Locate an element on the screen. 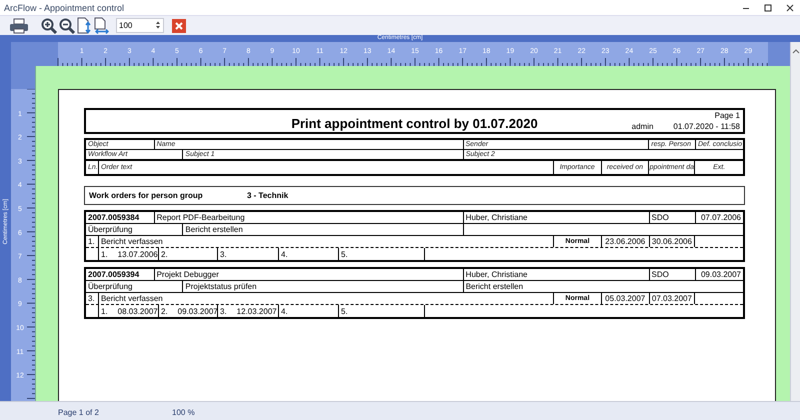 This screenshot has width=800, height=420. table-cell: Projektstatus prüfen is located at coordinates (323, 286).